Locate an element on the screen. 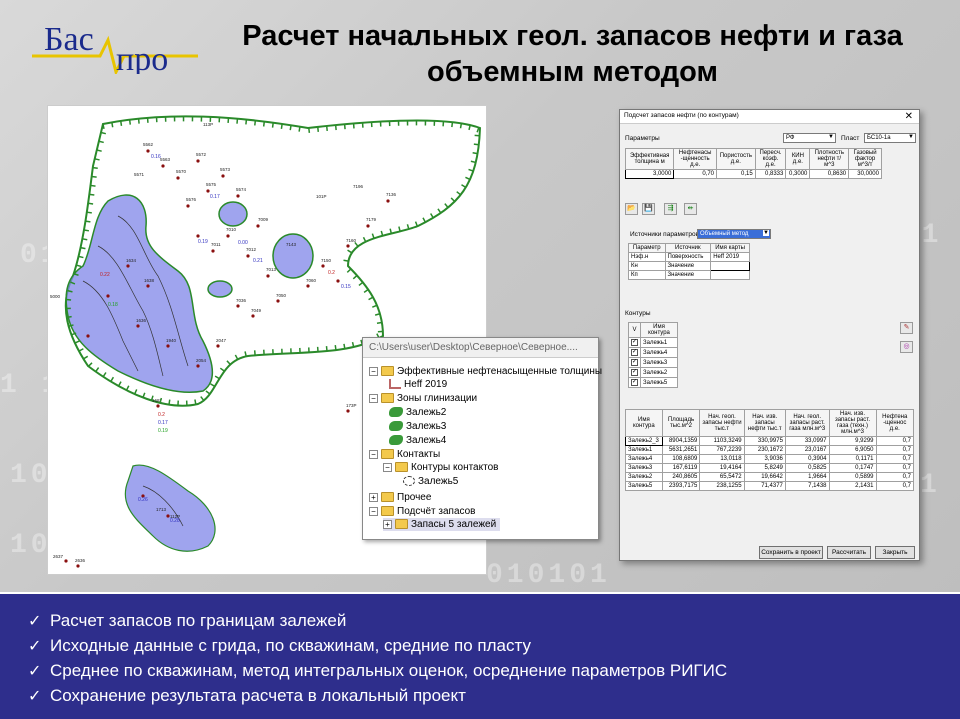  params-select: РФ ▼ is located at coordinates (809, 138).